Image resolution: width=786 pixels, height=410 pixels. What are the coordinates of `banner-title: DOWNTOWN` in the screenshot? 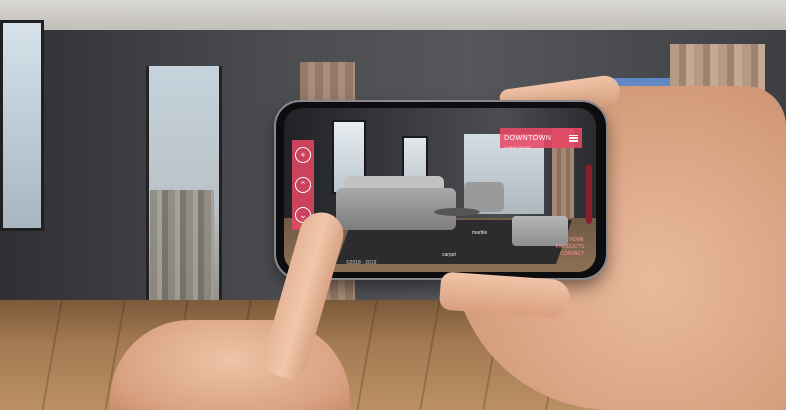 It's located at (528, 138).